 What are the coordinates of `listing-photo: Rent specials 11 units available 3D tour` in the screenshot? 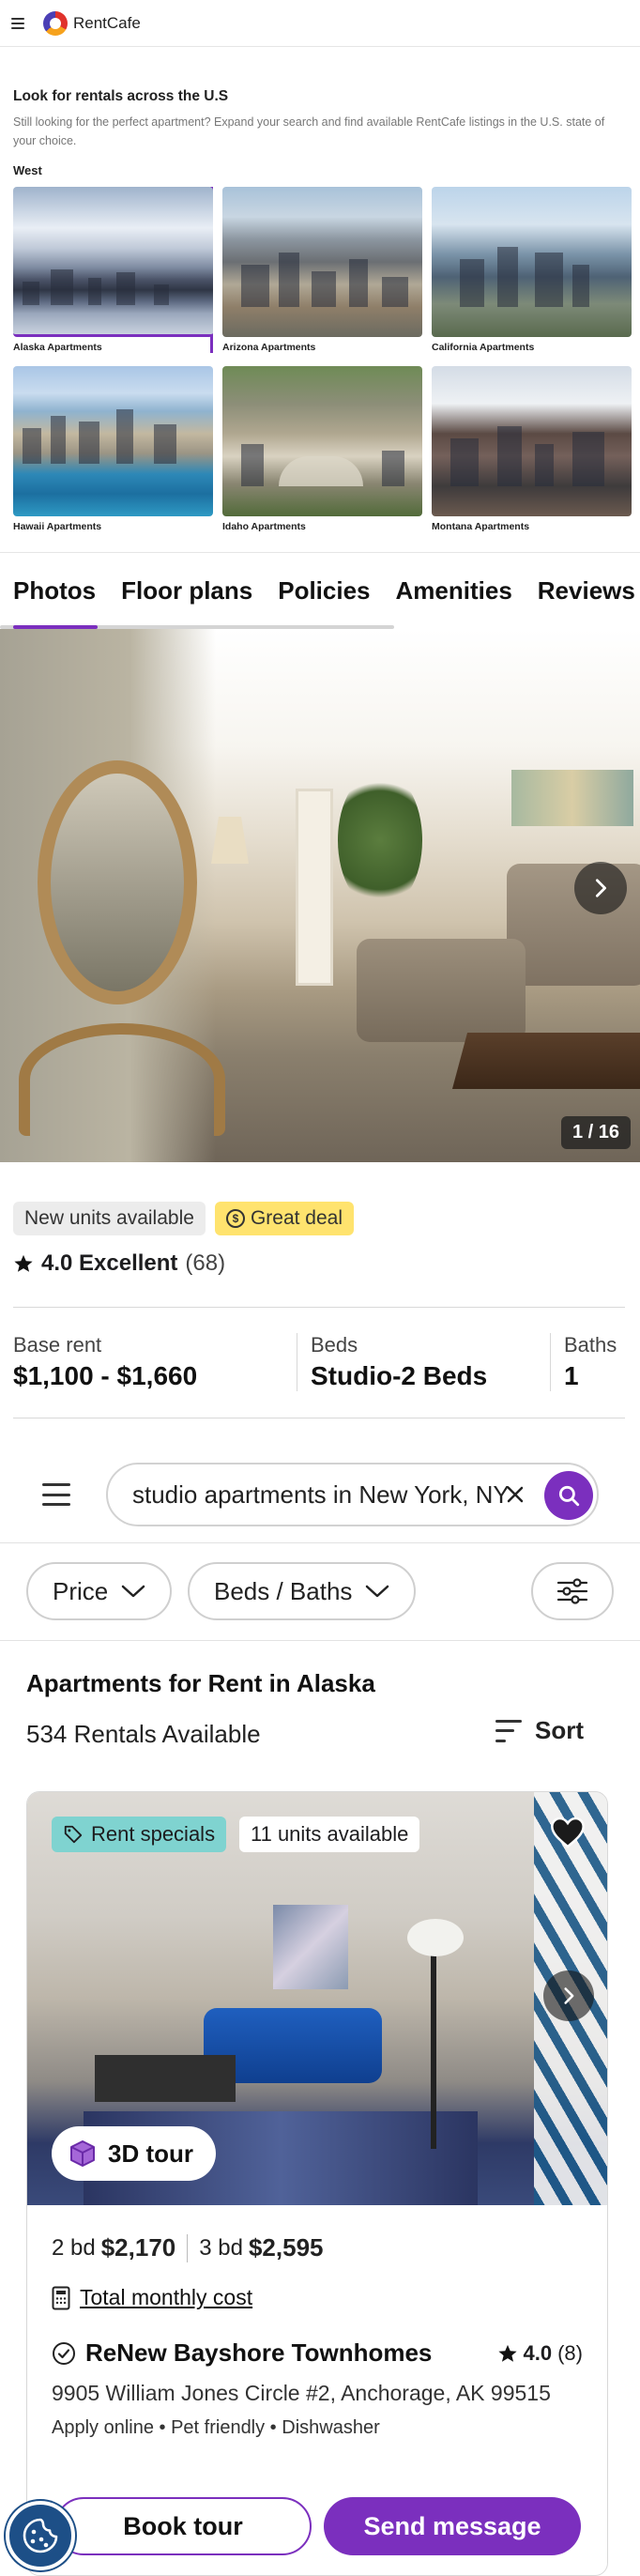 It's located at (317, 1999).